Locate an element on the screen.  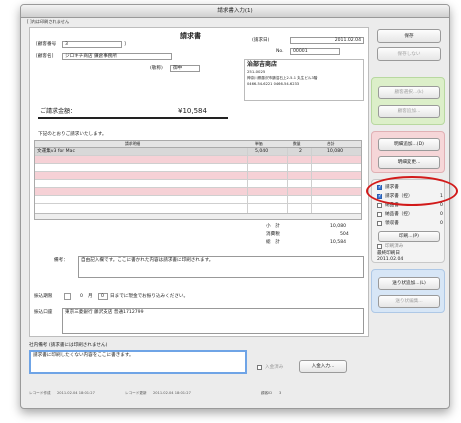
window-title: 請求書入力(1) is located at coordinates (235, 11).